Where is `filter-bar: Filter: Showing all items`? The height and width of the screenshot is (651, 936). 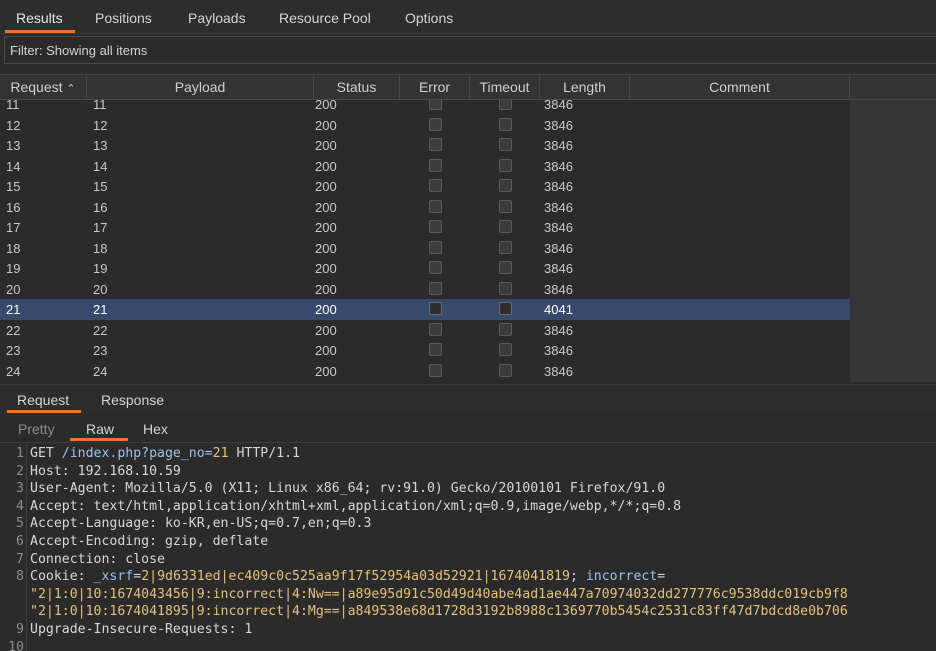 filter-bar: Filter: Showing all items is located at coordinates (470, 50).